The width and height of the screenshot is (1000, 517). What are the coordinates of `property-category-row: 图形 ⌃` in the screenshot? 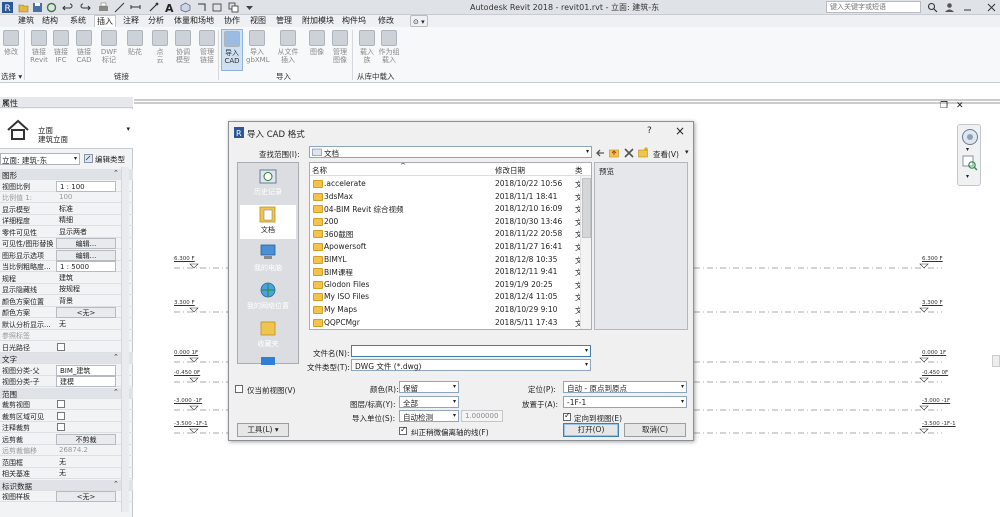 It's located at (66, 174).